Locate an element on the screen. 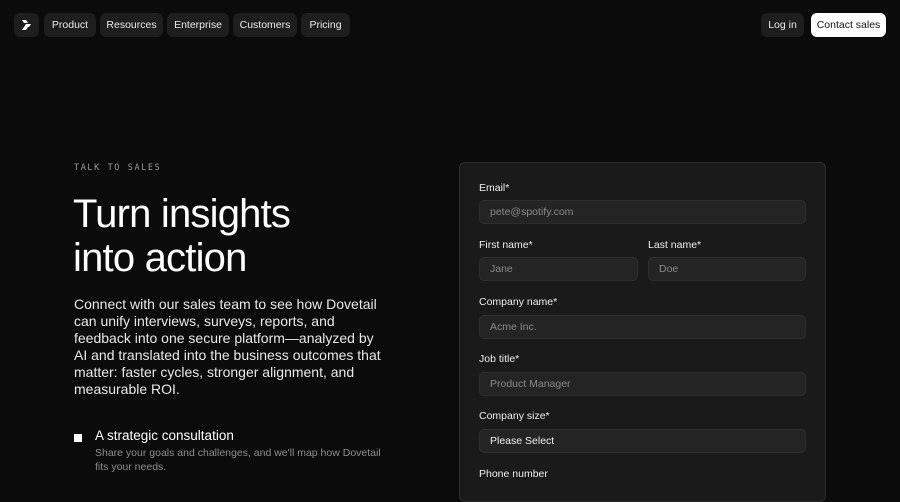 This screenshot has height=502, width=900. eyebrow: TALK TO SALES is located at coordinates (118, 168).